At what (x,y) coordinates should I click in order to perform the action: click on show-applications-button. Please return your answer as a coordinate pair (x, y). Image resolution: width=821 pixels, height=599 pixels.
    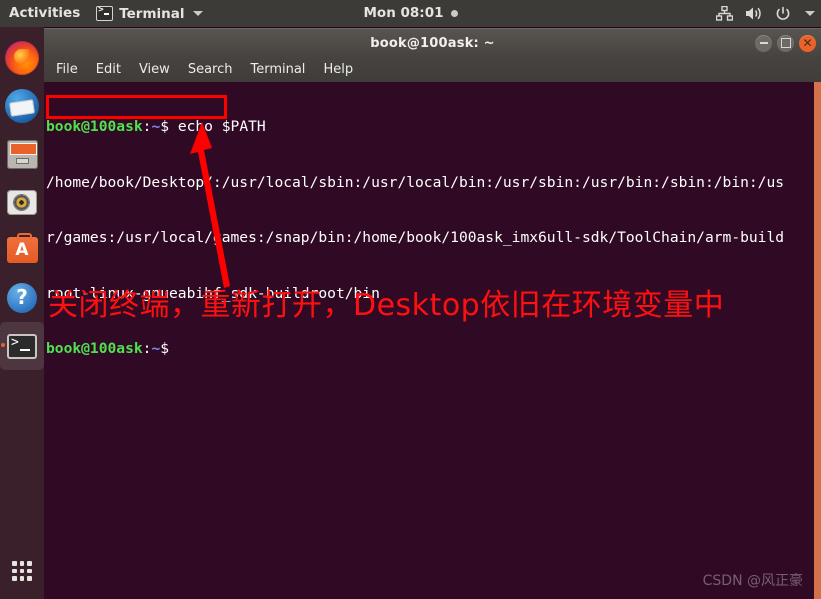
    Looking at the image, I should click on (22, 571).